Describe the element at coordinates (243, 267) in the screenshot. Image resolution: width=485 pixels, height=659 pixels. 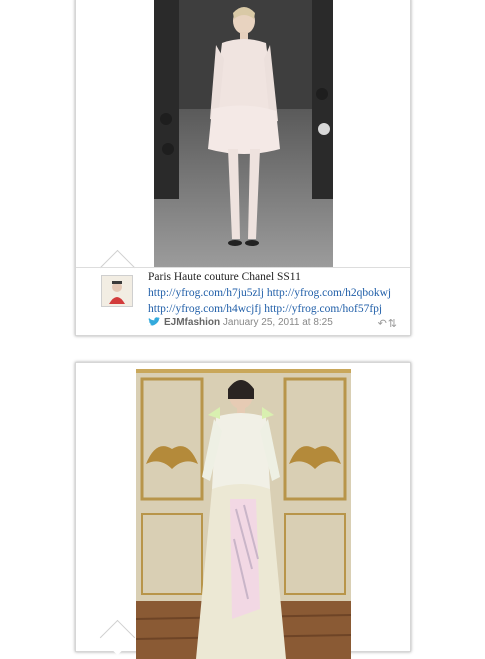
I see `tweet-divider` at that location.